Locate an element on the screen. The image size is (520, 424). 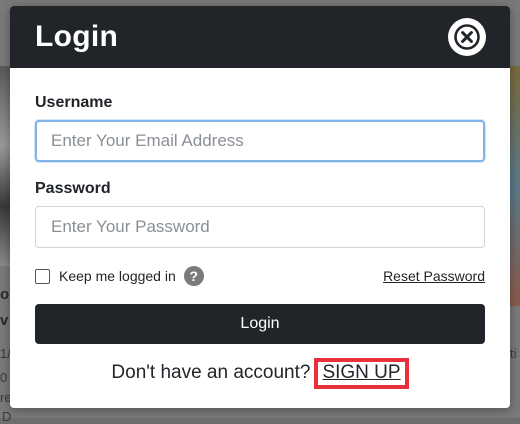
password-input is located at coordinates (260, 227).